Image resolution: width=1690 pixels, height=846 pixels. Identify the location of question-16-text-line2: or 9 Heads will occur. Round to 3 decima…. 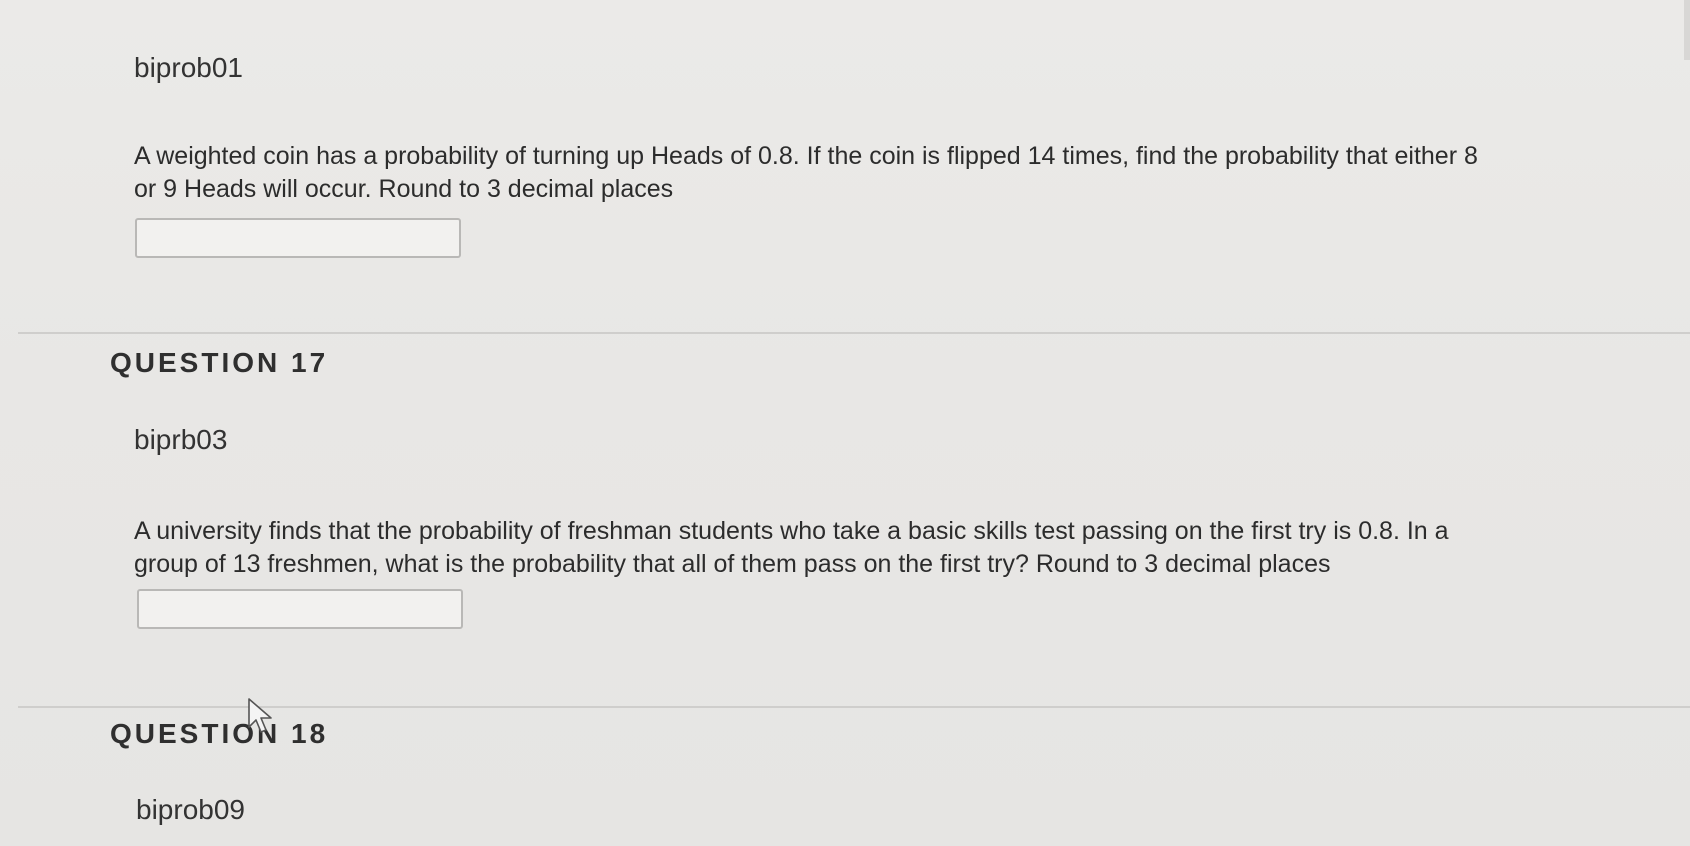
(404, 189).